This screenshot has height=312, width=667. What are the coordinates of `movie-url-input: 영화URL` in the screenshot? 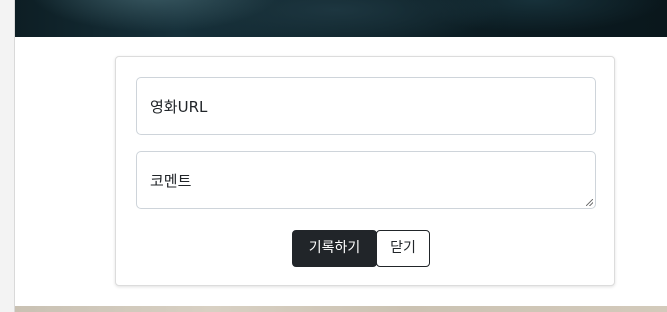 It's located at (366, 106).